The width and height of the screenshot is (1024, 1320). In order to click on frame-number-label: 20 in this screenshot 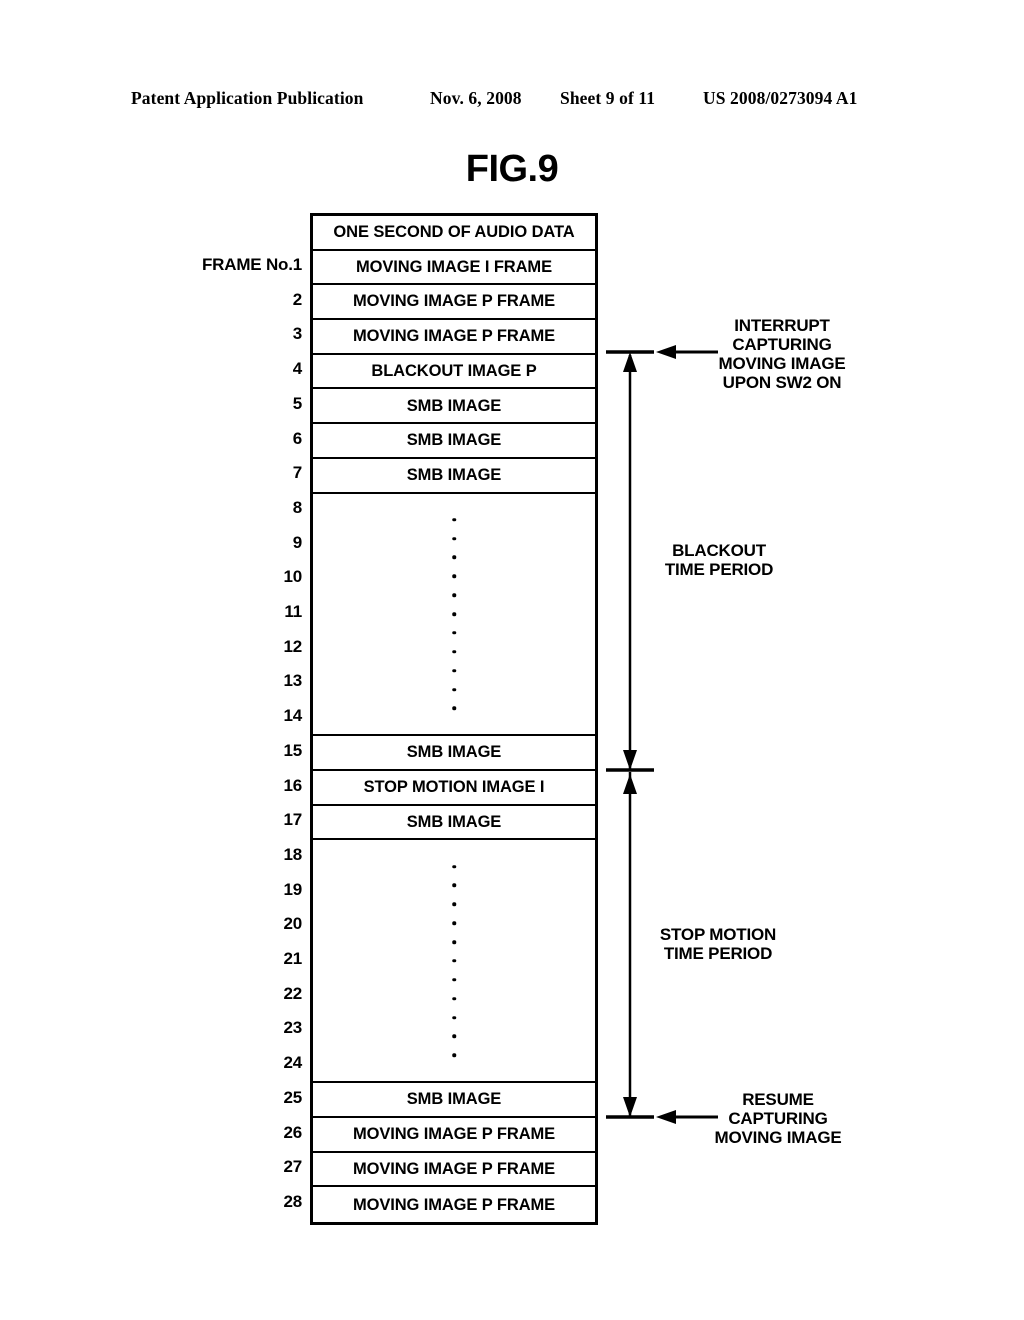, I will do `click(292, 924)`.